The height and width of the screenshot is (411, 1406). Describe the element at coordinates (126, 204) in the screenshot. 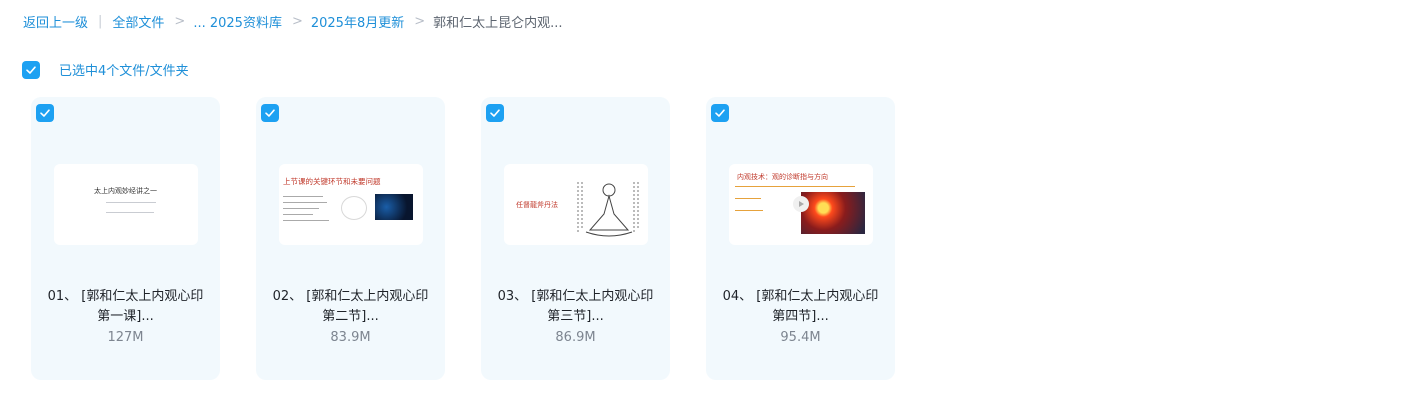

I see `file-thumbnail: 太上内观妙经讲之一` at that location.